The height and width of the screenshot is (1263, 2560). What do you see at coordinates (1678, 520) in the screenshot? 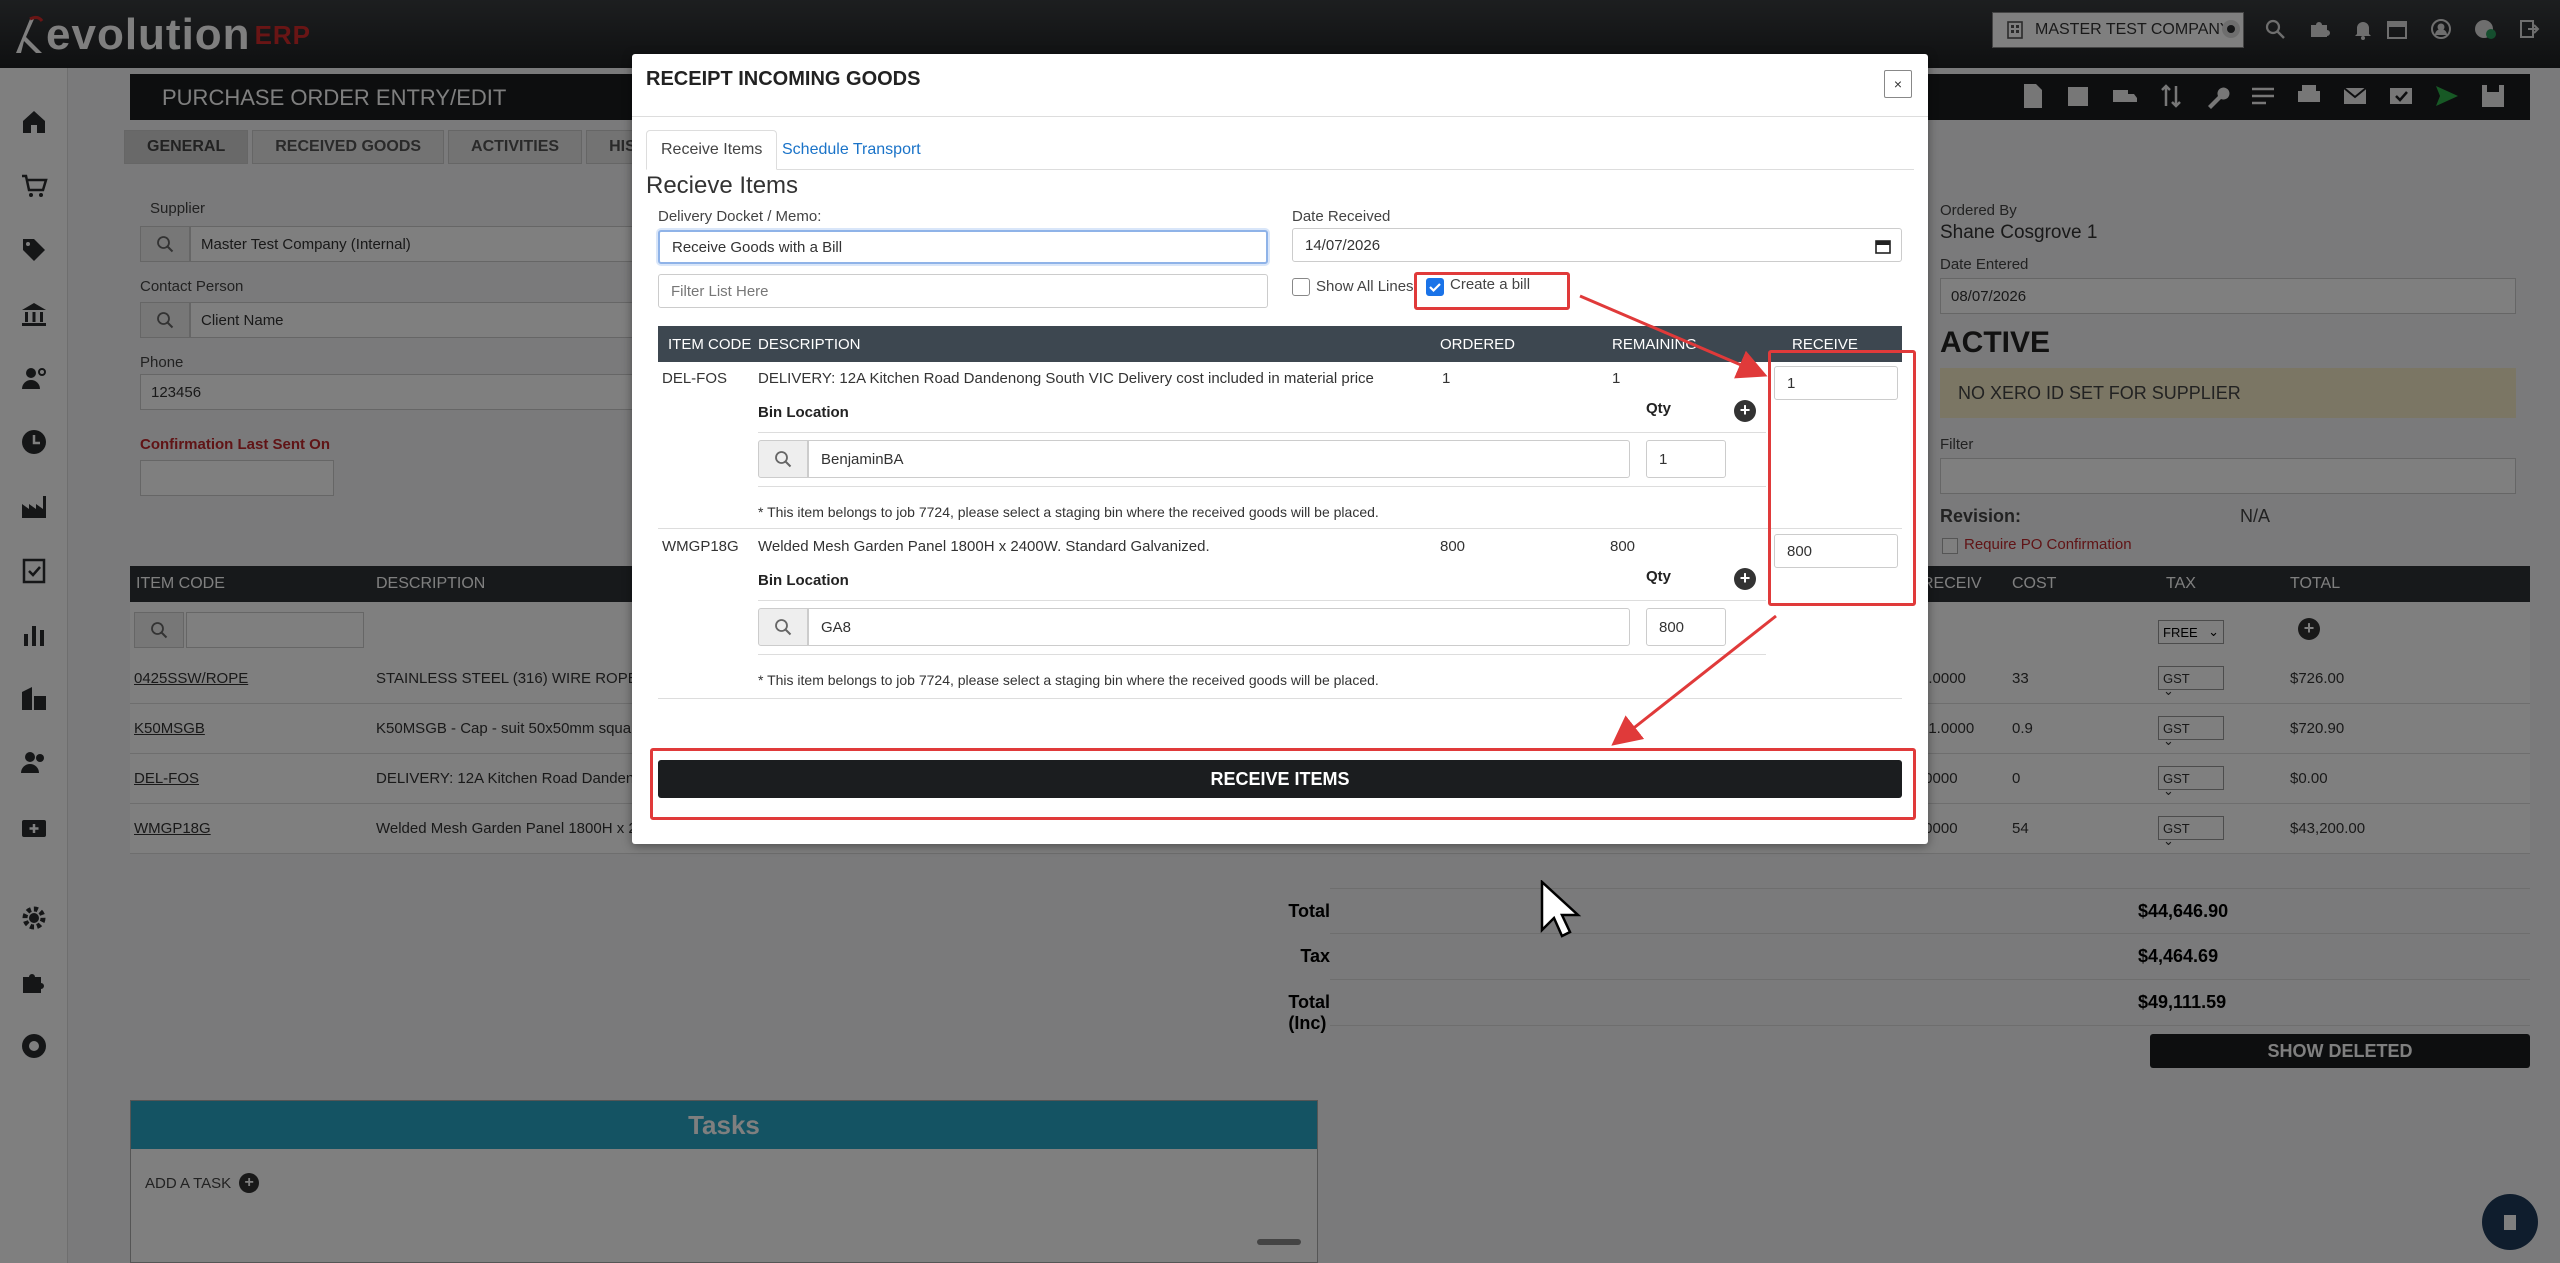
I see `annotation-arrows` at bounding box center [1678, 520].